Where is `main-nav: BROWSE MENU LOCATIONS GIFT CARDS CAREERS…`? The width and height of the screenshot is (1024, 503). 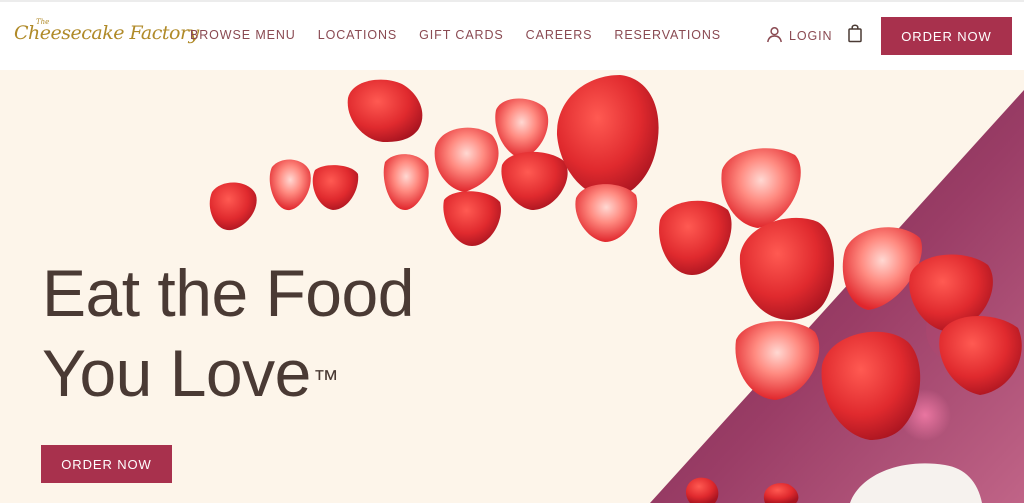
main-nav: BROWSE MENU LOCATIONS GIFT CARDS CAREERS… is located at coordinates (466, 35).